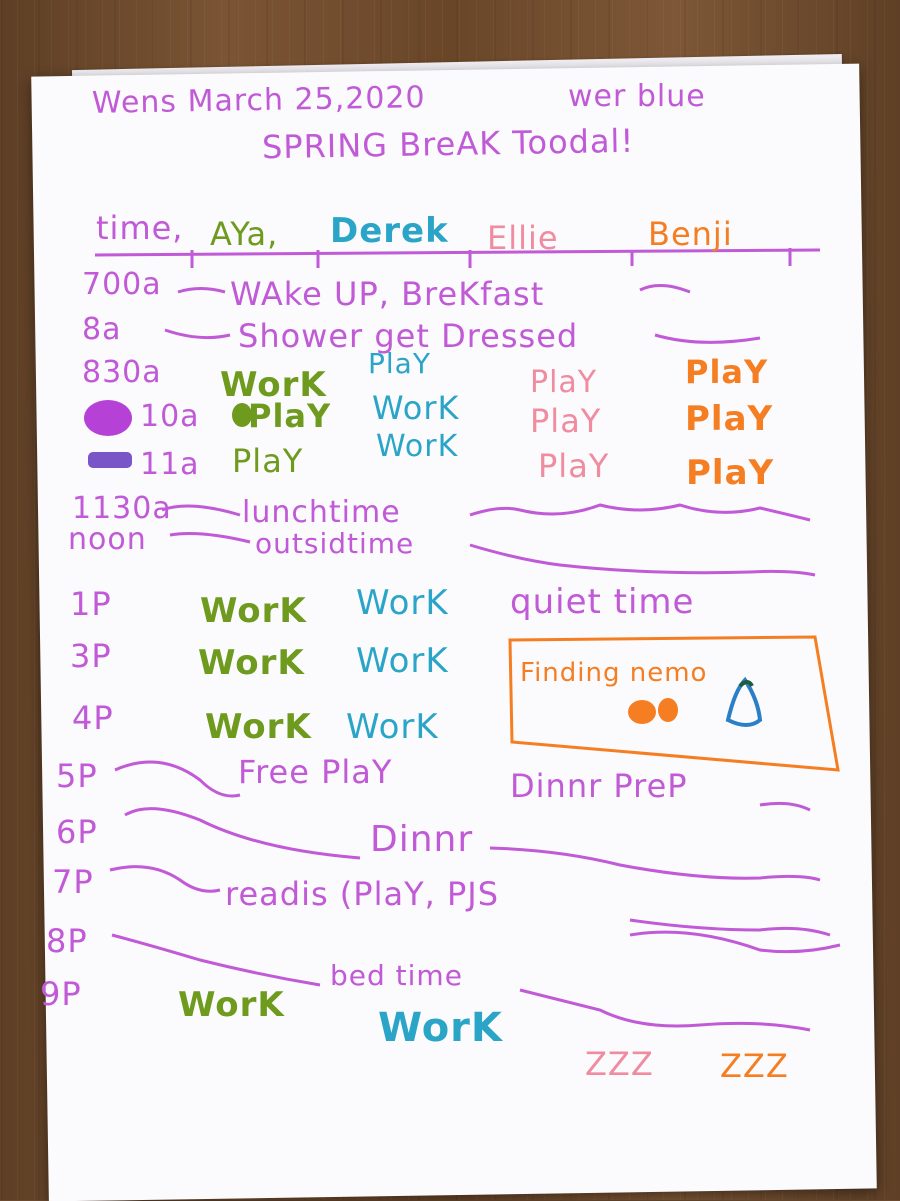 The image size is (900, 1201). What do you see at coordinates (244, 234) in the screenshot?
I see `col-aya: AYa,` at bounding box center [244, 234].